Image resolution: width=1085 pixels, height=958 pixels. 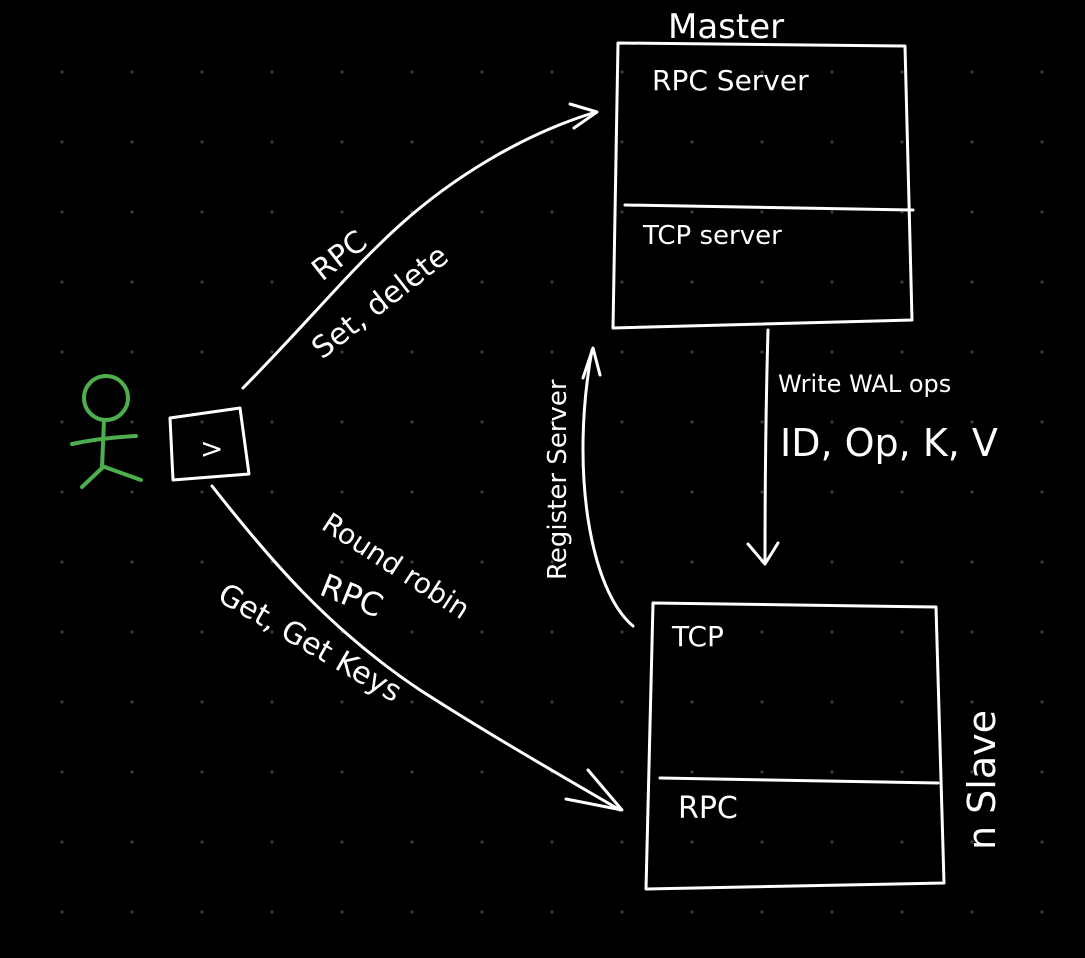 What do you see at coordinates (872, 447) in the screenshot?
I see `edge-master-to-slave: Write WAL ops ID, Op, K, V` at bounding box center [872, 447].